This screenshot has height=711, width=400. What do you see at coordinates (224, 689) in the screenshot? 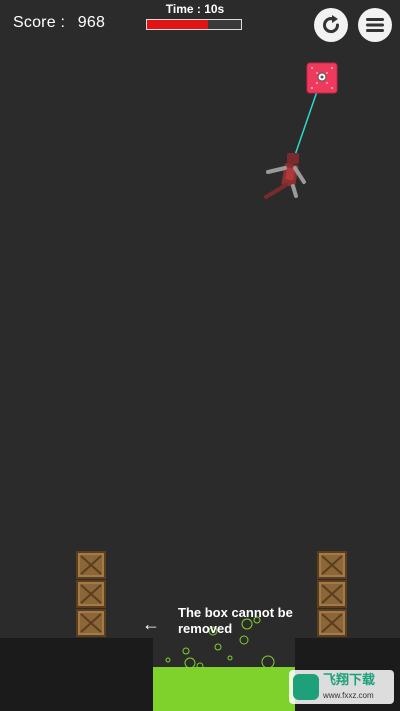
I see `acid-pool` at bounding box center [224, 689].